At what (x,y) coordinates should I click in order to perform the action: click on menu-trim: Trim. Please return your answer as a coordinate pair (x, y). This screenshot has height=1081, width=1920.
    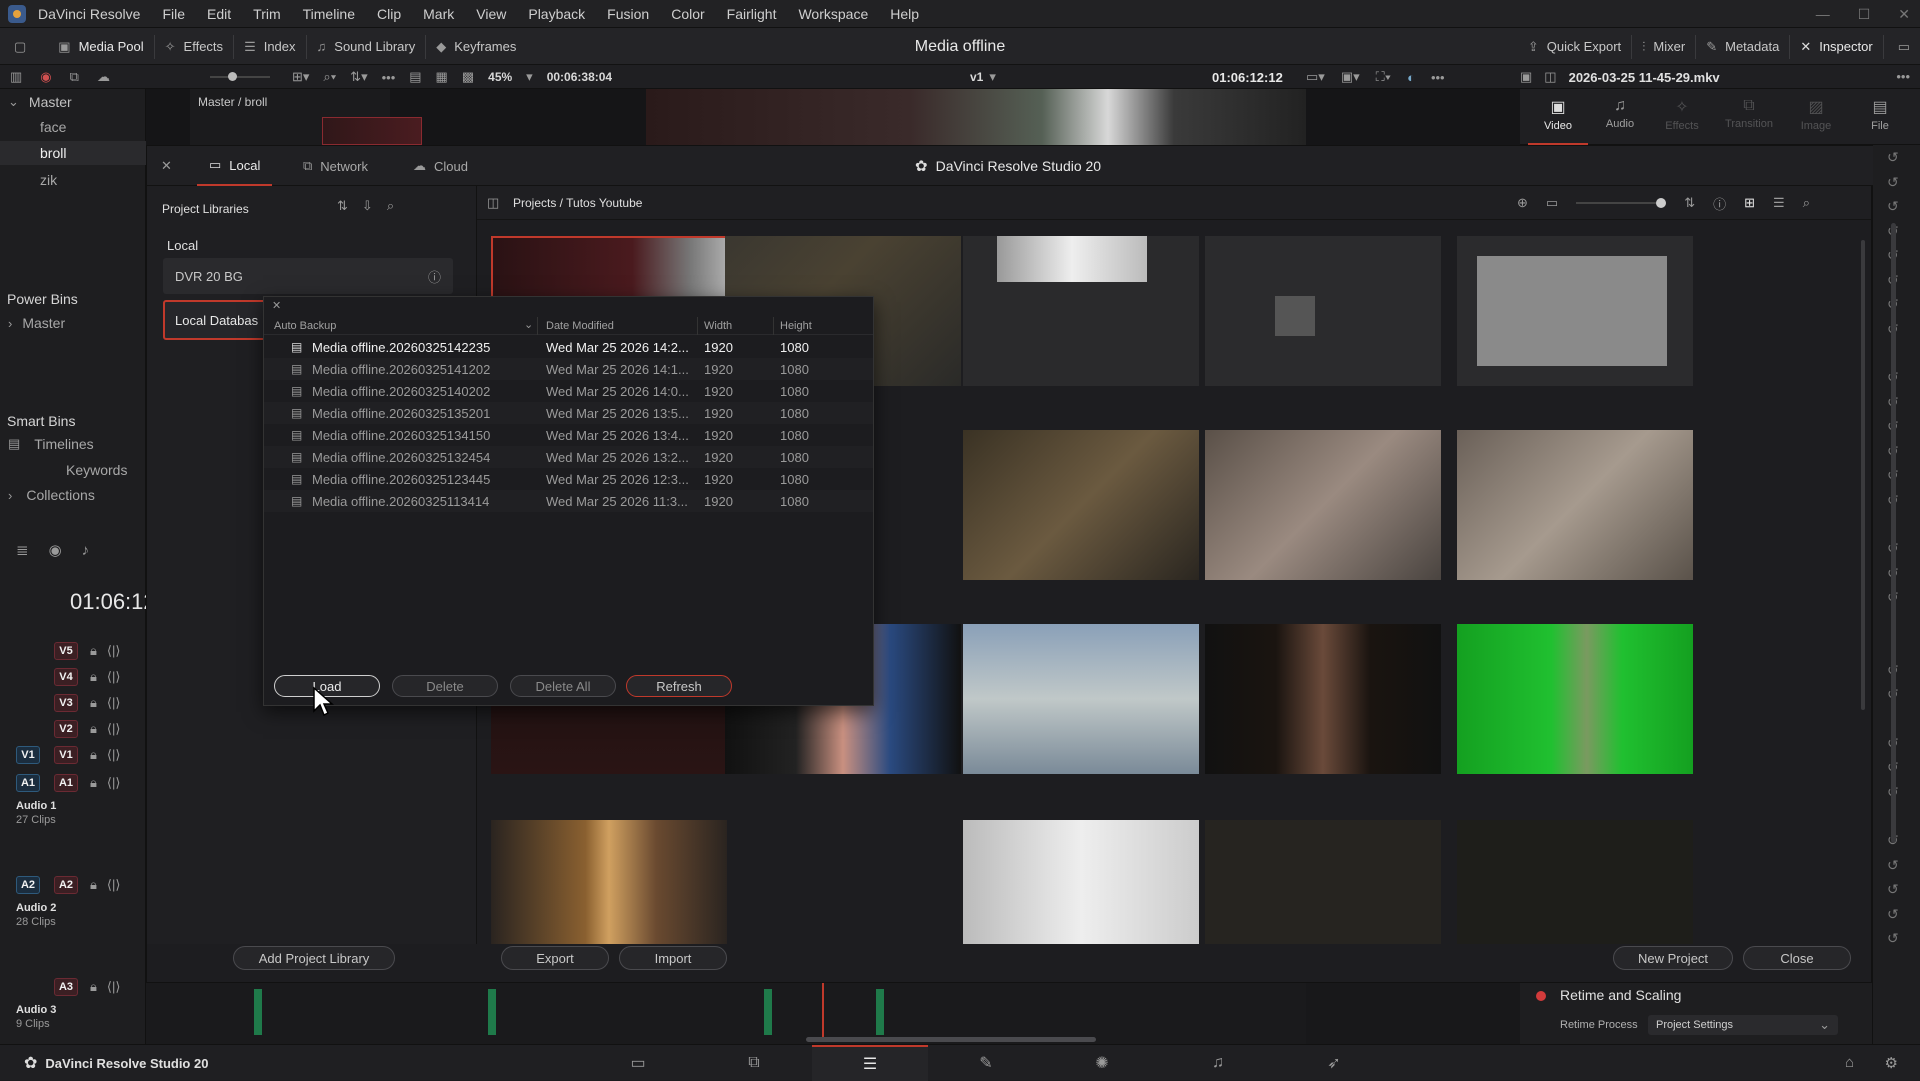
    Looking at the image, I should click on (266, 14).